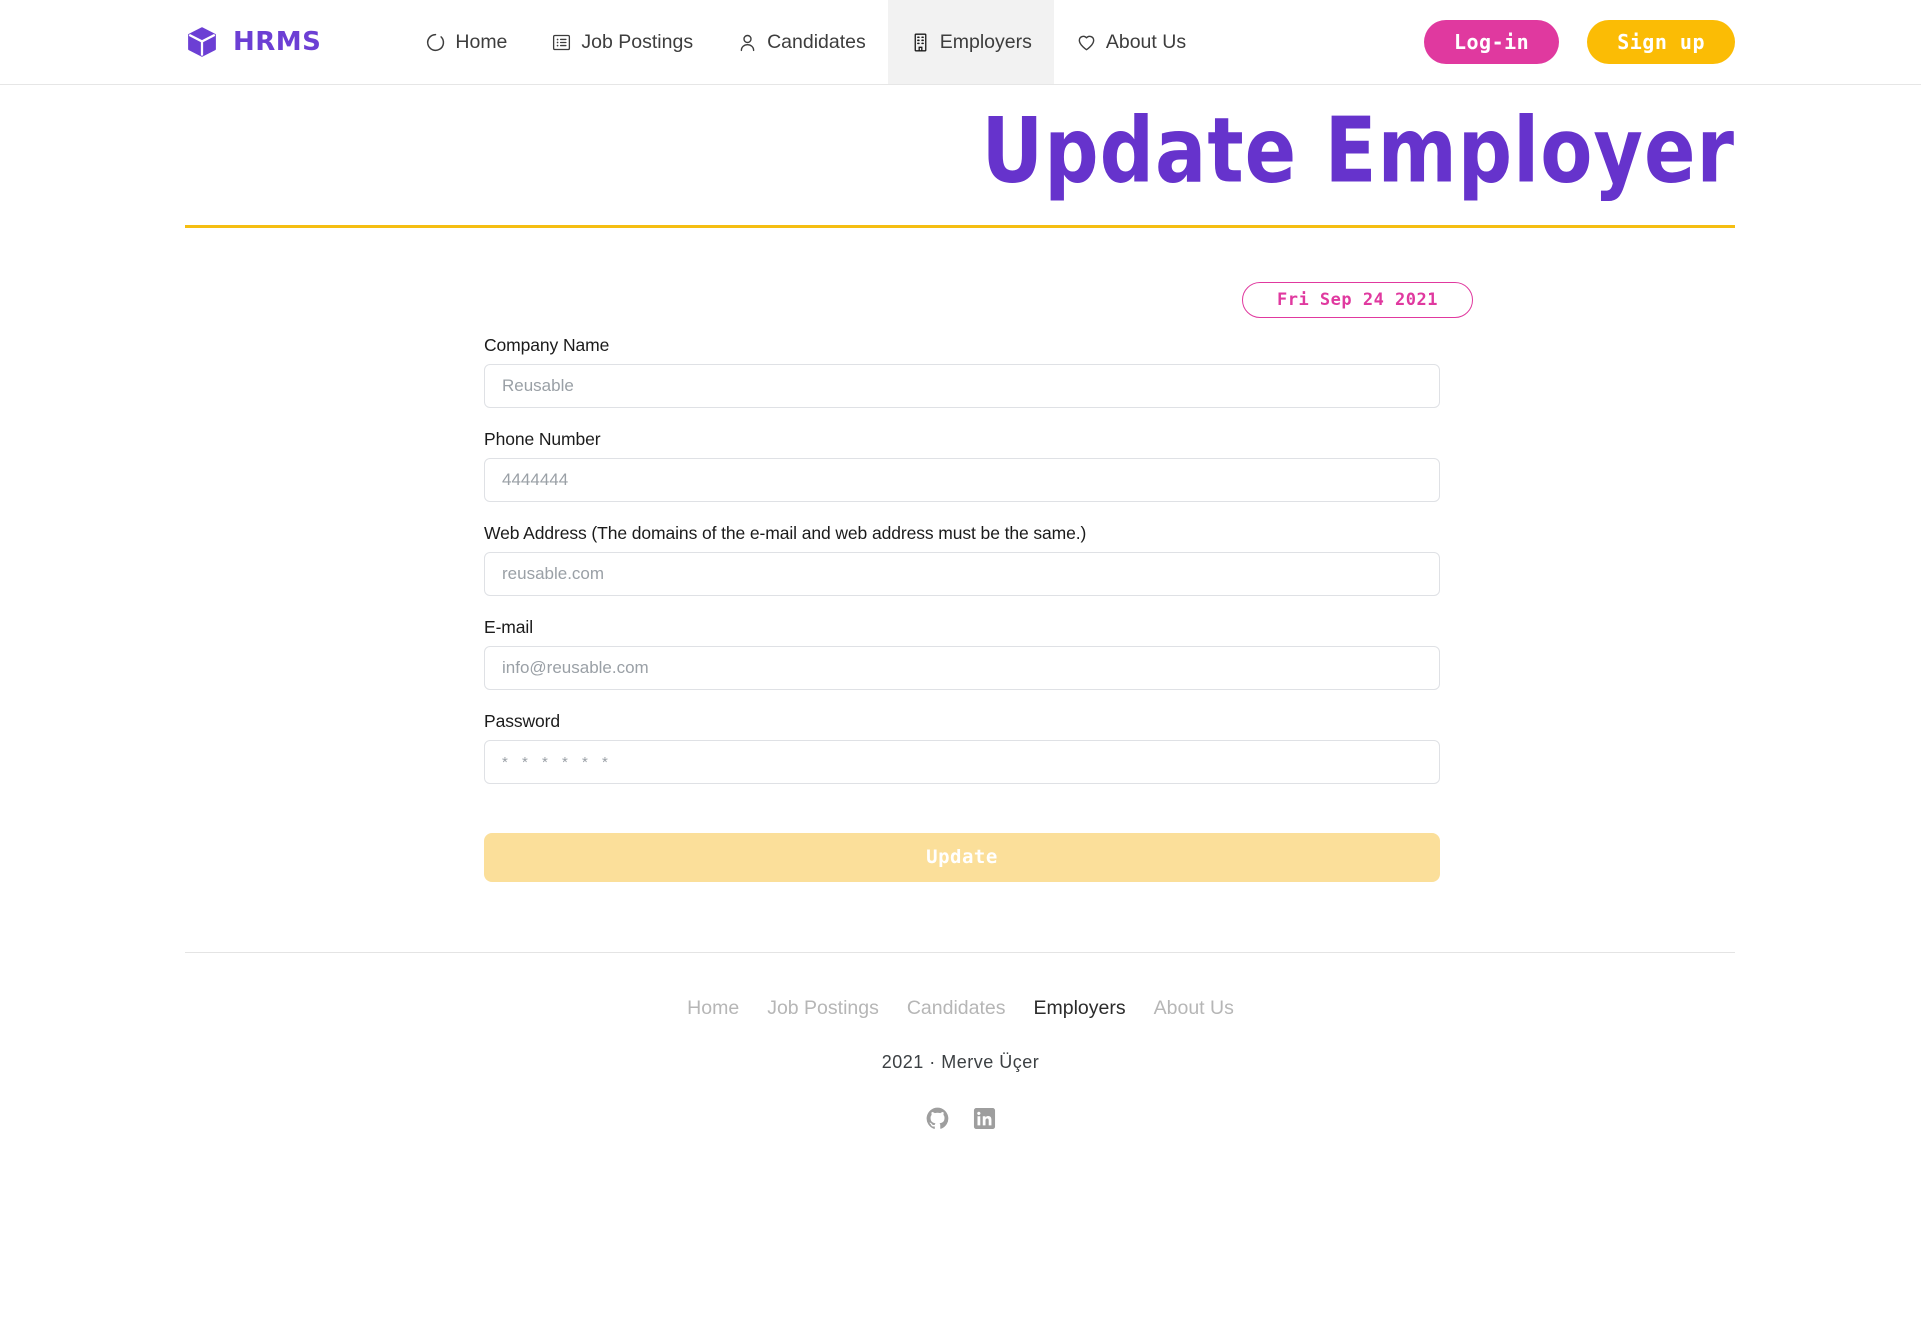 This screenshot has width=1921, height=1335. Describe the element at coordinates (956, 1008) in the screenshot. I see `footer-link-candidates: Candidates` at that location.